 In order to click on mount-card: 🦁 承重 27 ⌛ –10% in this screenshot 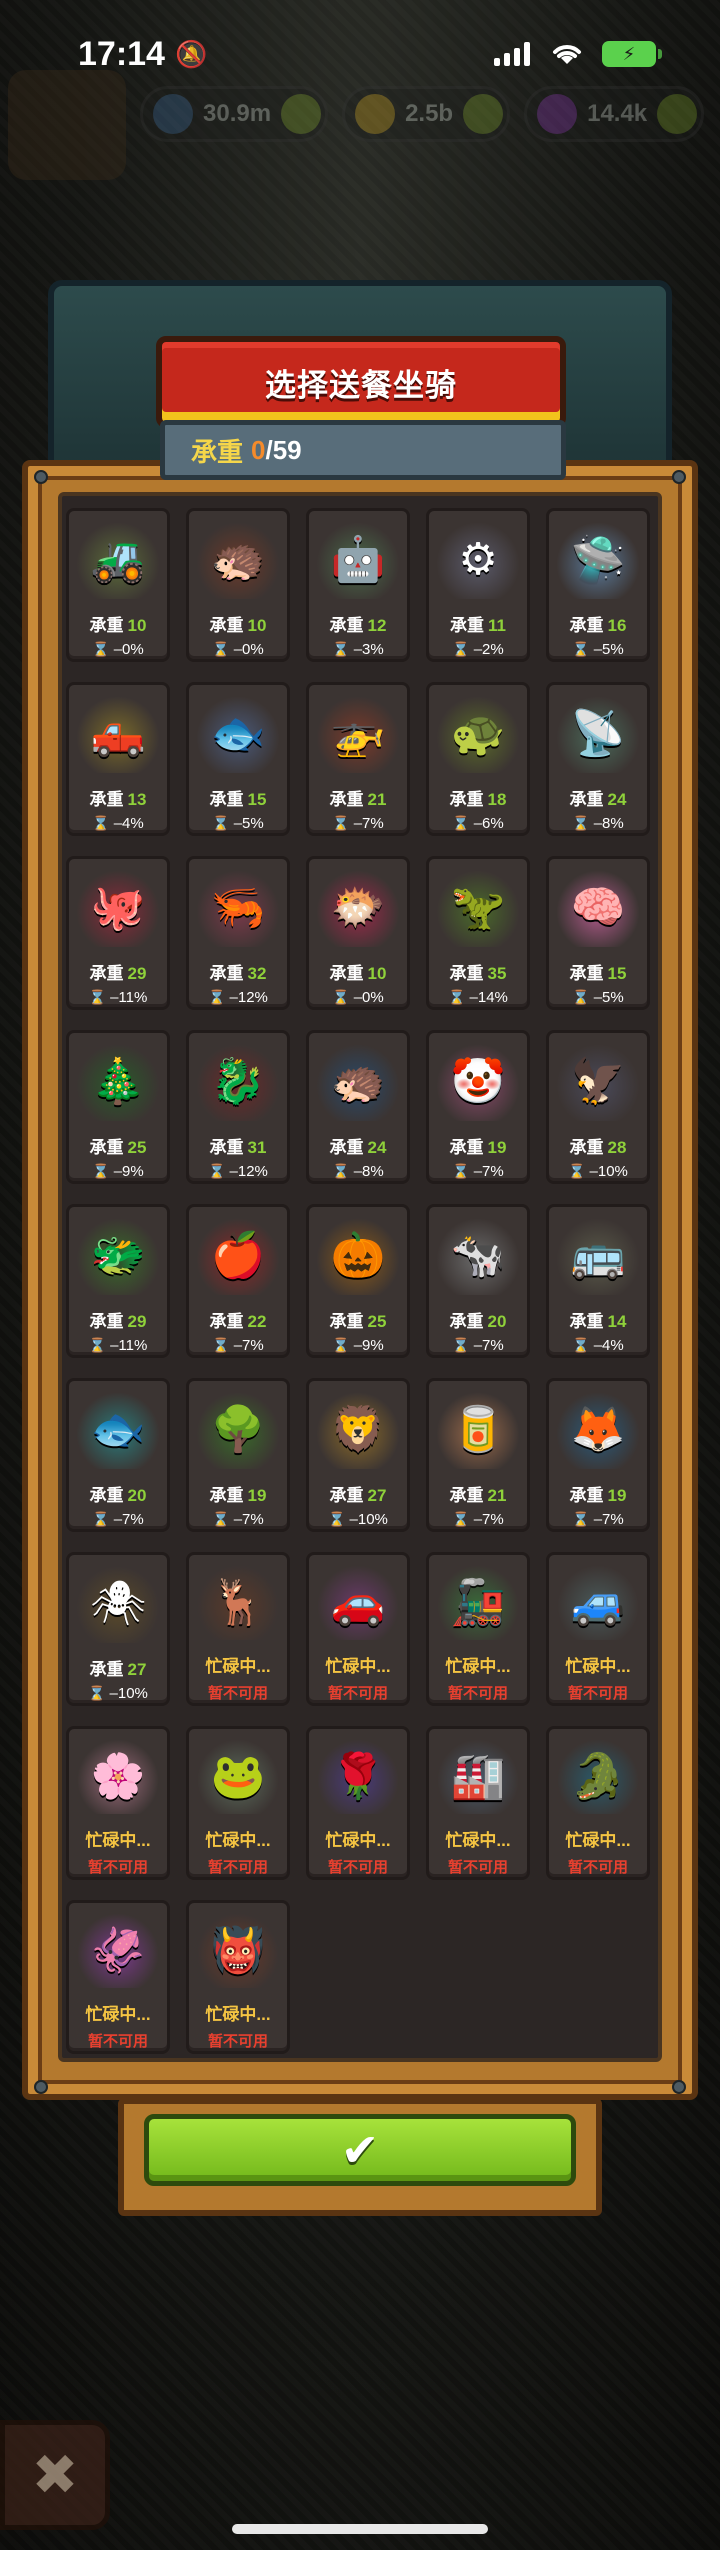, I will do `click(358, 1455)`.